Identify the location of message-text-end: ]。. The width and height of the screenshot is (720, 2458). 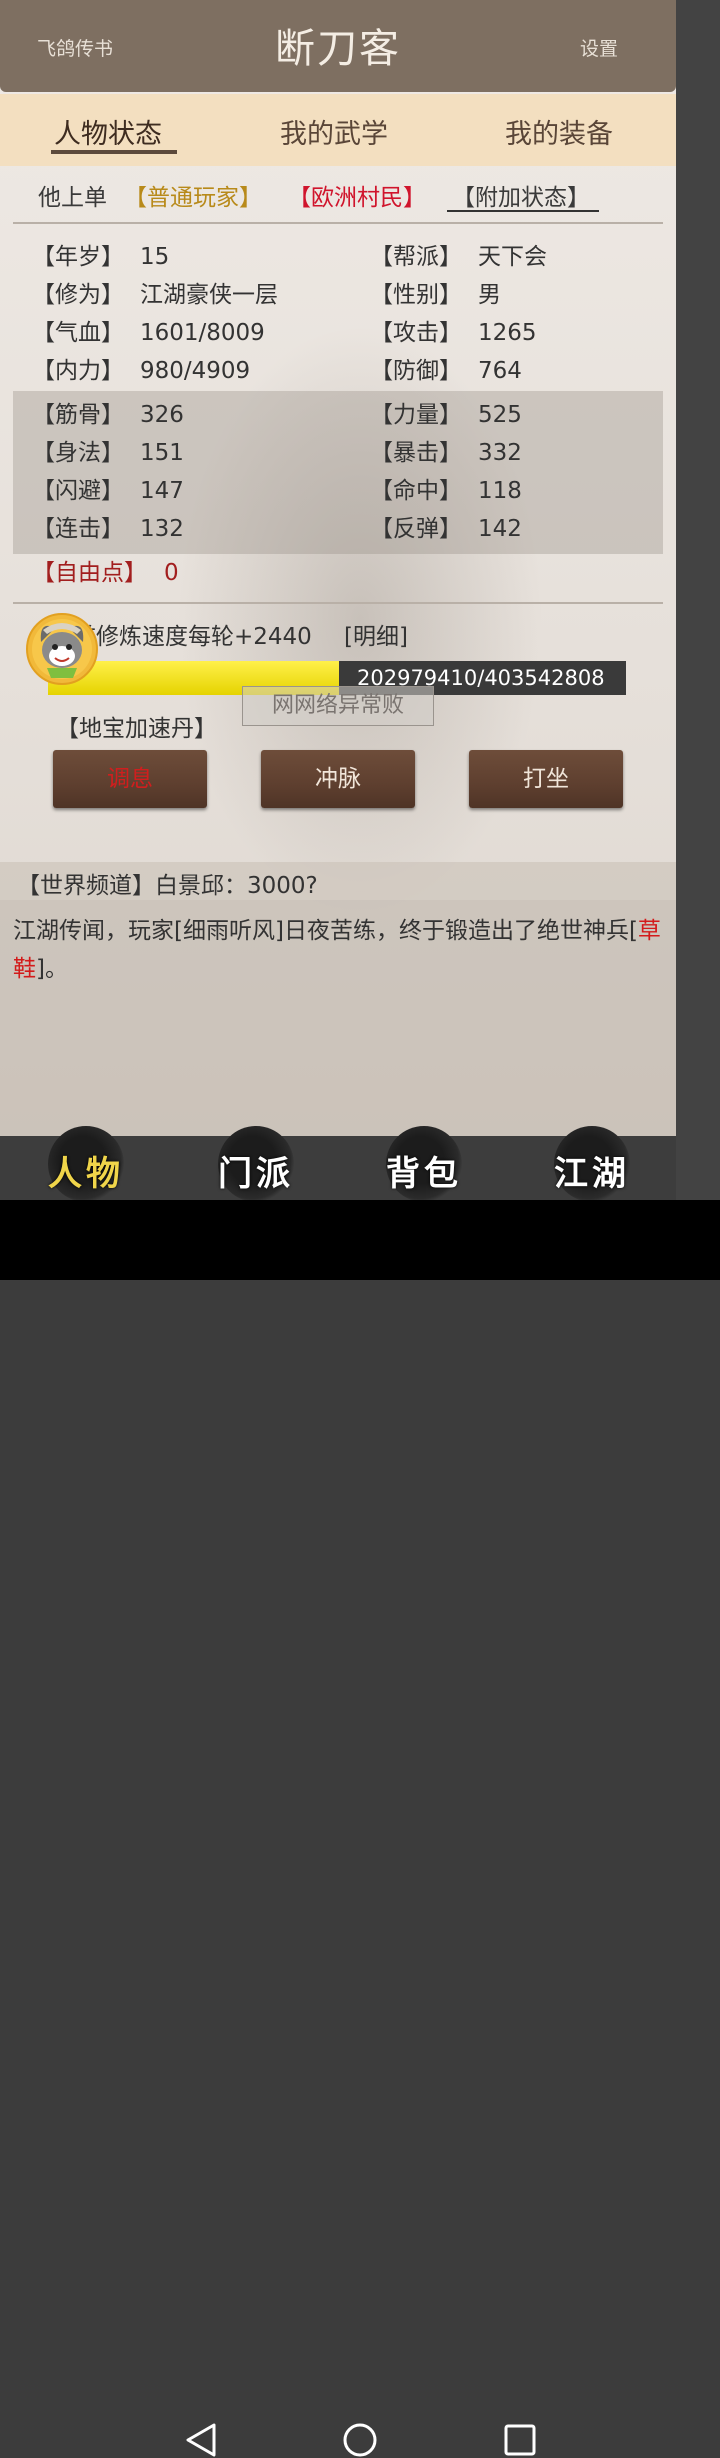
(52, 969).